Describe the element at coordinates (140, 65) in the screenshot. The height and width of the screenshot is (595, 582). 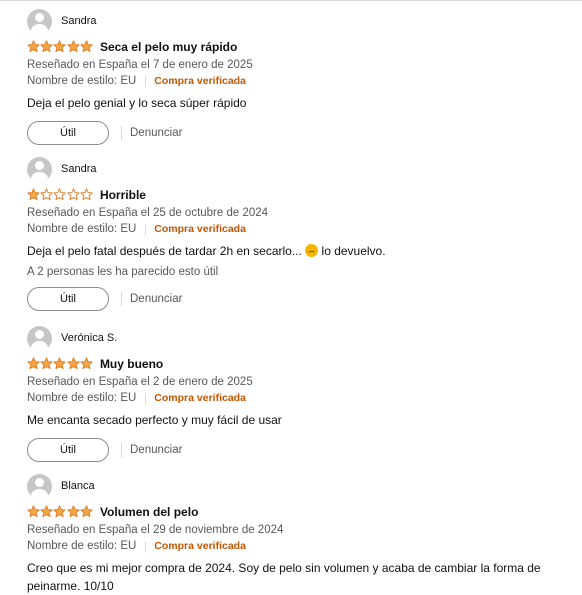
I see `review-date: Reseñado en España el 7 de enero de 2025` at that location.